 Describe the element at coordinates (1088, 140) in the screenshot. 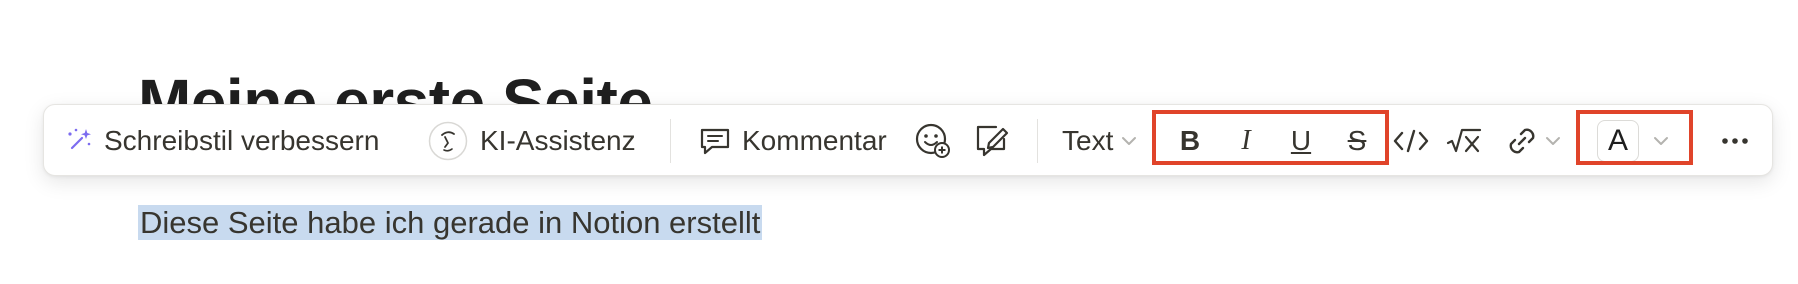

I see `block-type-label: Text` at that location.